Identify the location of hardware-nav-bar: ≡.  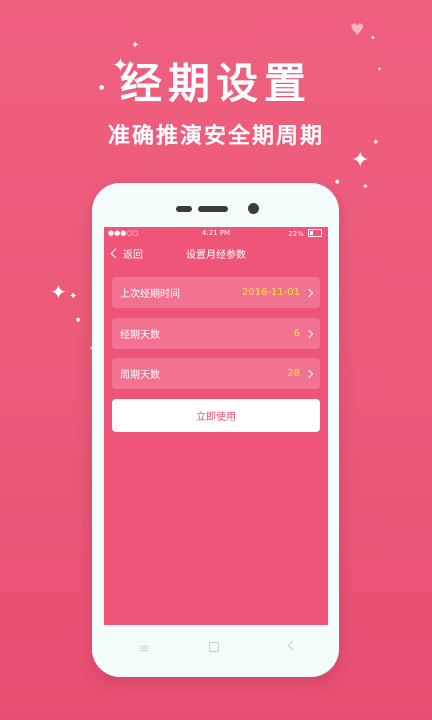
(215, 646).